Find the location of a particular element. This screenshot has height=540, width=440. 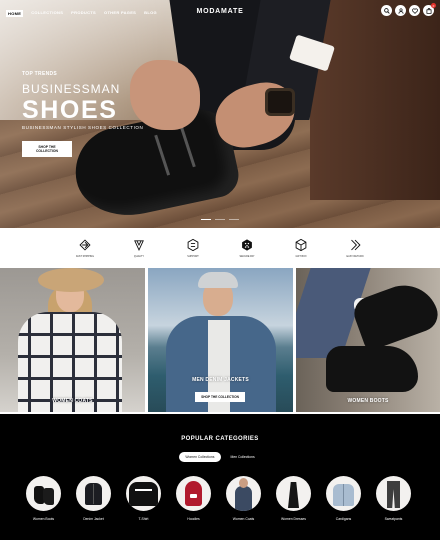

tile-label-women-boots: WOMEN BOOTS is located at coordinates (368, 401).